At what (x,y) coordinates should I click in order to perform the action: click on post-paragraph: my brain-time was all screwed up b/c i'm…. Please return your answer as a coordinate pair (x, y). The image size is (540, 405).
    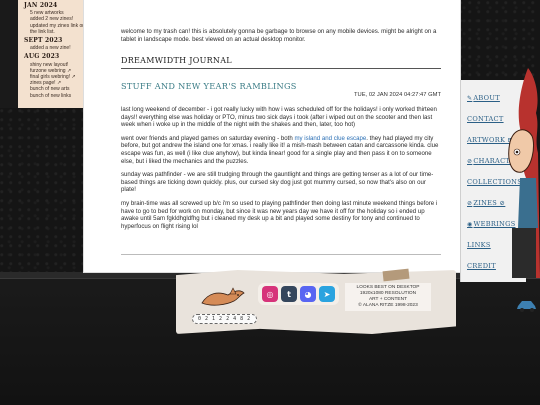
    Looking at the image, I should click on (279, 214).